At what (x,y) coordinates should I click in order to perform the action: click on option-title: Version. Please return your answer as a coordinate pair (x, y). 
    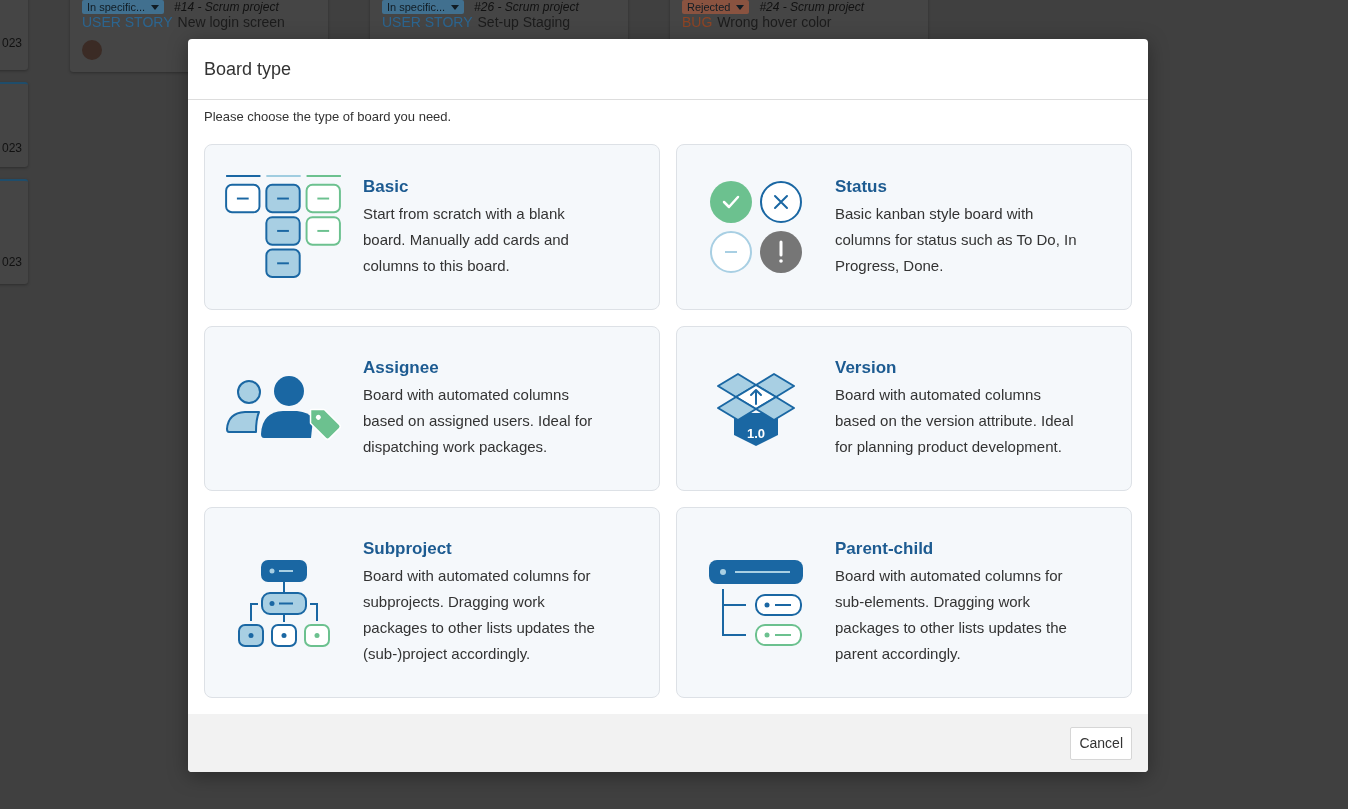
    Looking at the image, I should click on (866, 368).